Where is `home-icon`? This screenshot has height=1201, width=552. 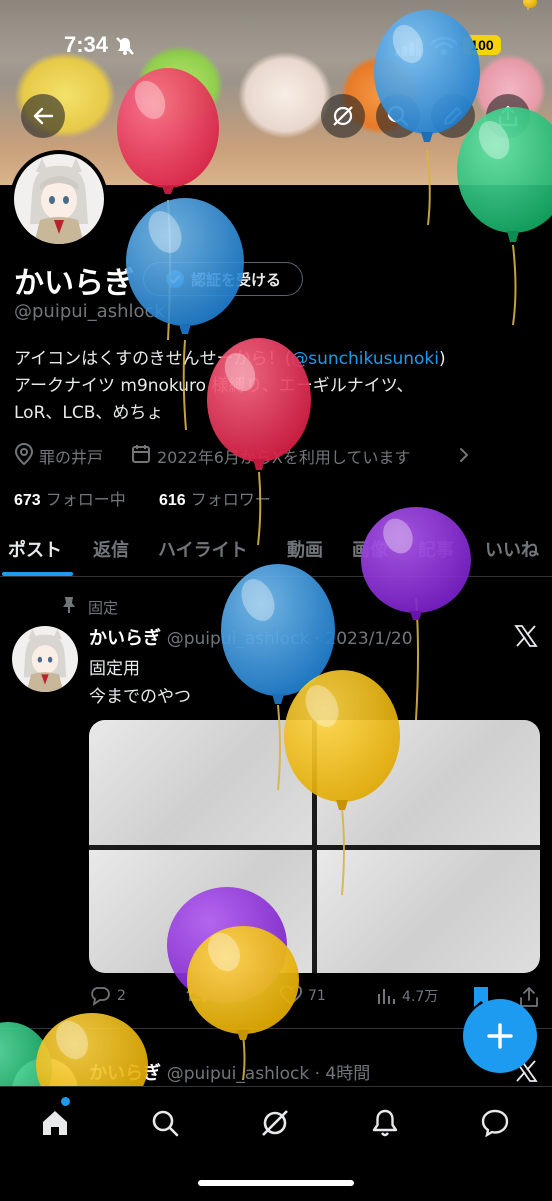
home-icon is located at coordinates (55, 1123).